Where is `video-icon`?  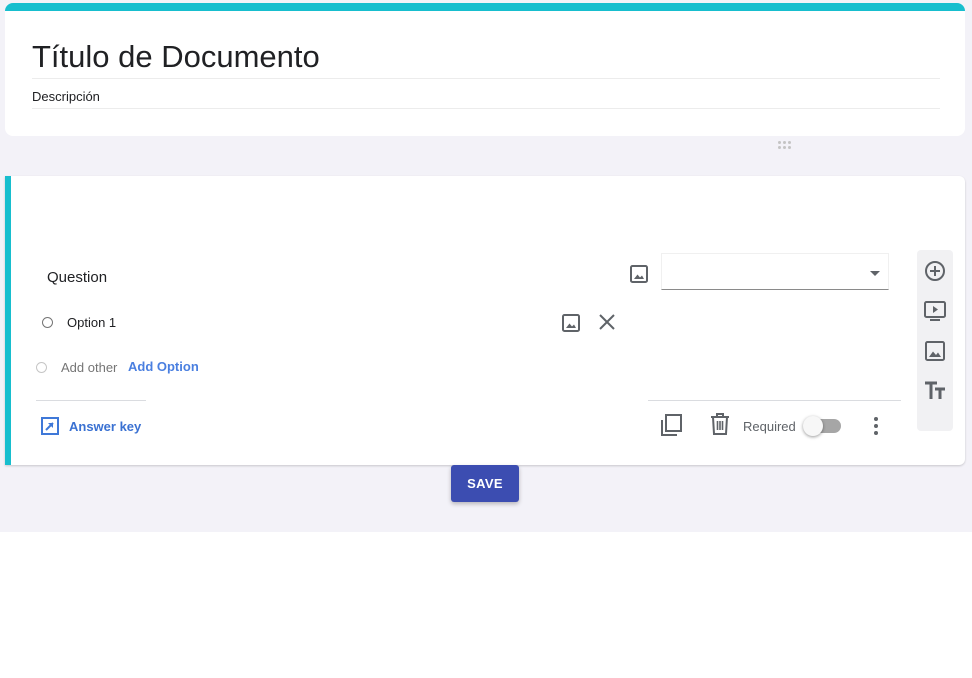 video-icon is located at coordinates (935, 311).